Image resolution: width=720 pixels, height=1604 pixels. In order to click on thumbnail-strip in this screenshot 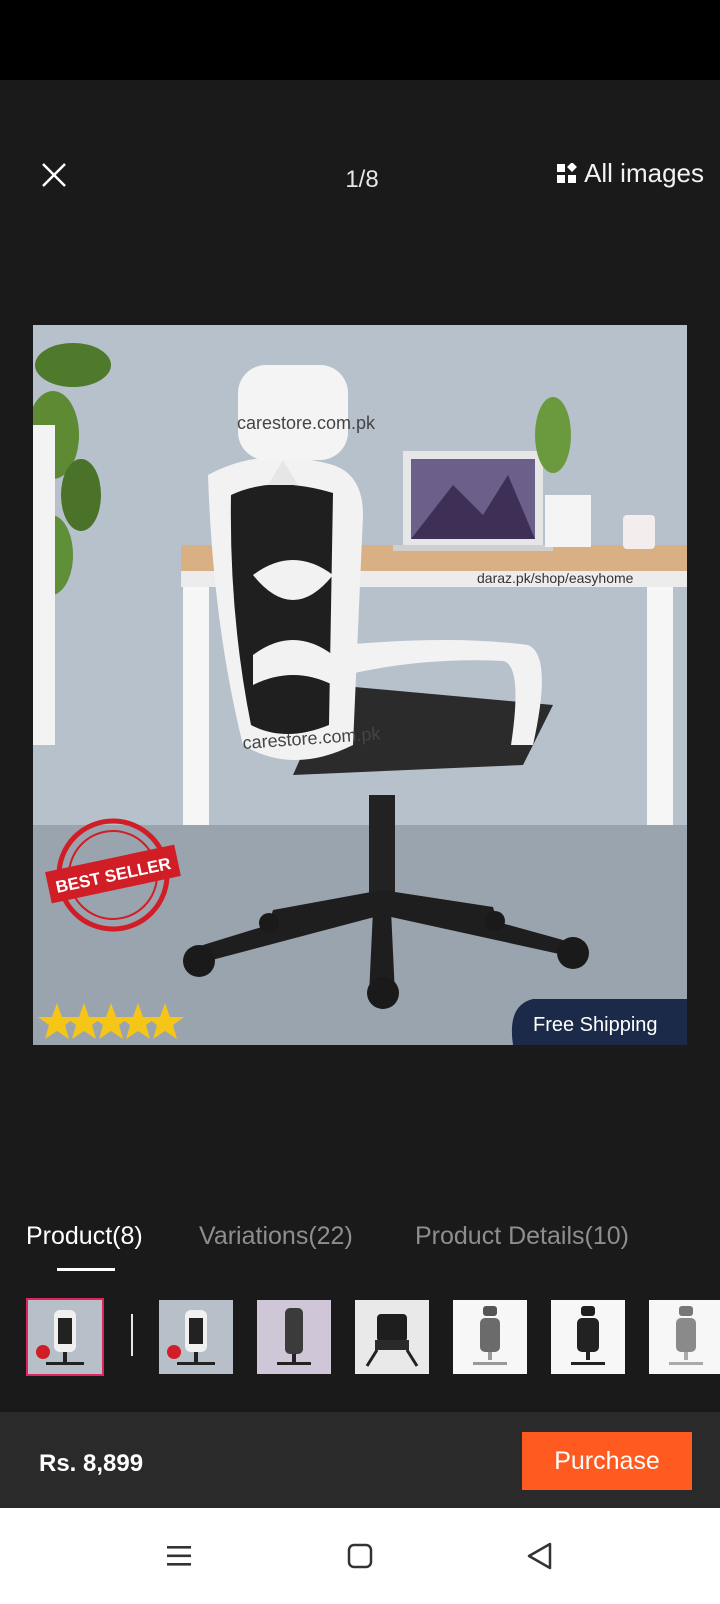, I will do `click(360, 1337)`.